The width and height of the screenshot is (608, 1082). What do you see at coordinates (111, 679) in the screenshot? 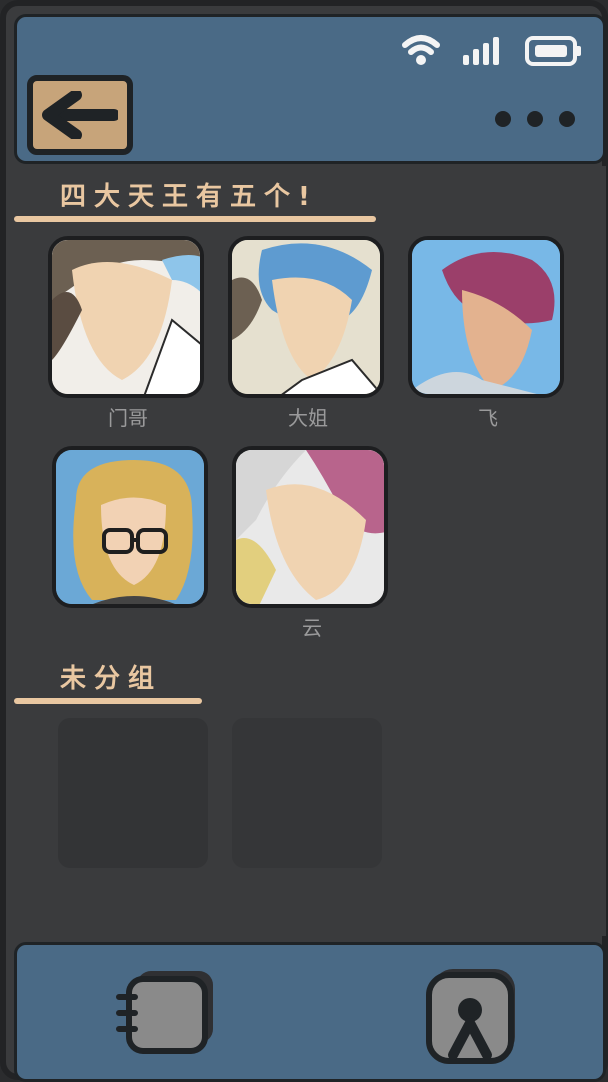
I see `section-title-ungrouped: 未分组` at bounding box center [111, 679].